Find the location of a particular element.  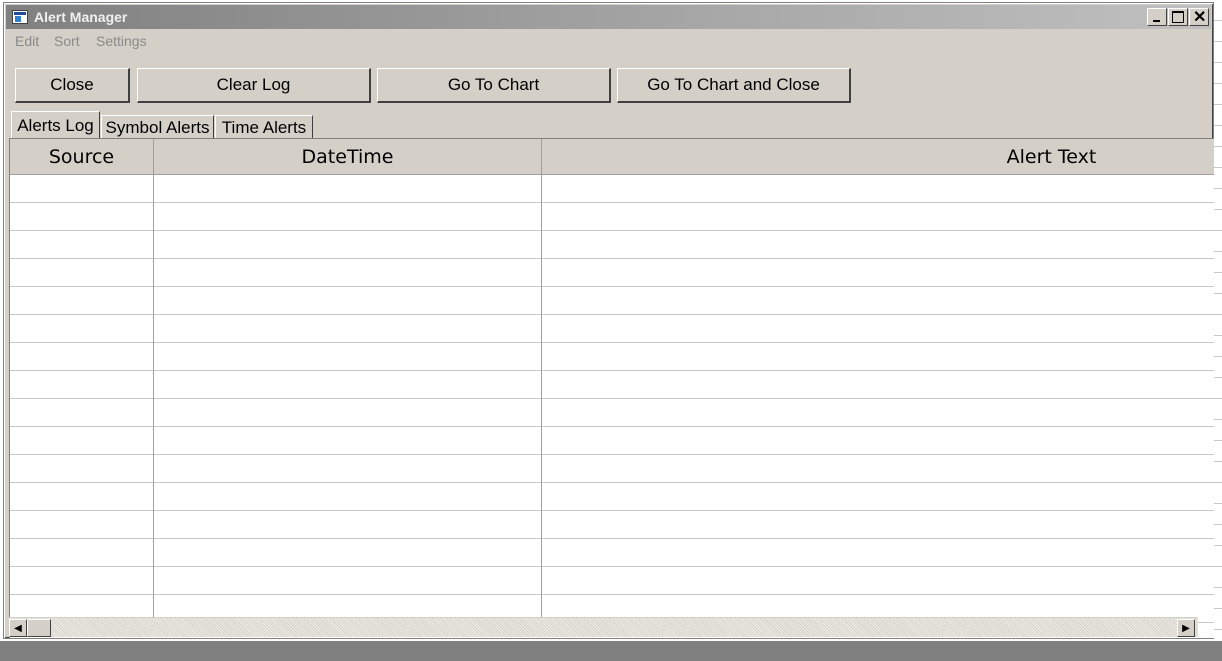

scroll-thumb is located at coordinates (39, 628).